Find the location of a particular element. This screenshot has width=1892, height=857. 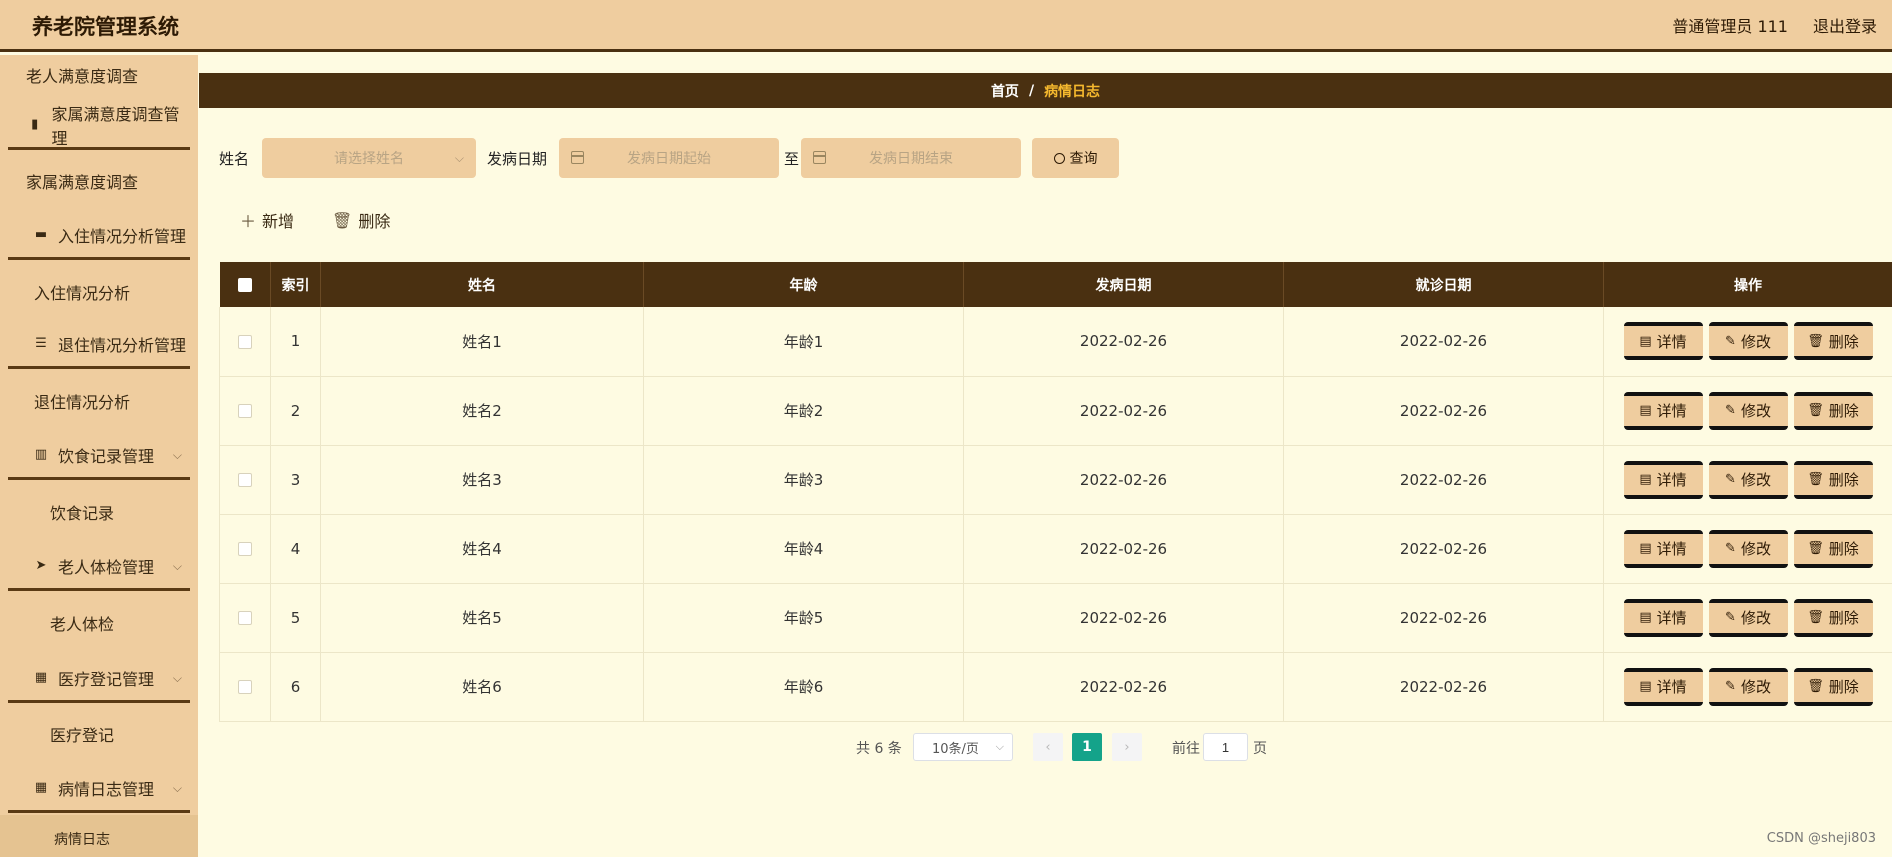

chevron-down-icon: ⌵ is located at coordinates (177, 454).